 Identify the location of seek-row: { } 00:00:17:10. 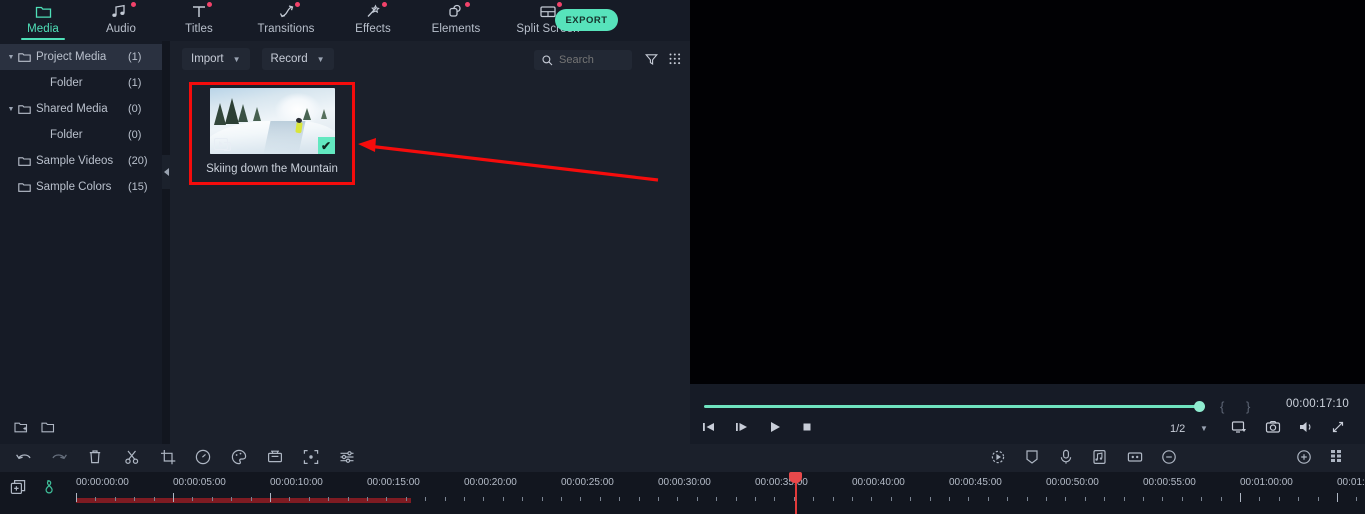
(1027, 405).